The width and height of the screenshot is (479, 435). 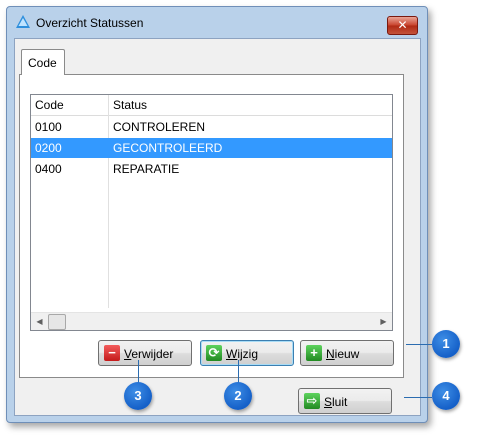 I want to click on close-dialog-button: ⇨ Sluit, so click(x=345, y=401).